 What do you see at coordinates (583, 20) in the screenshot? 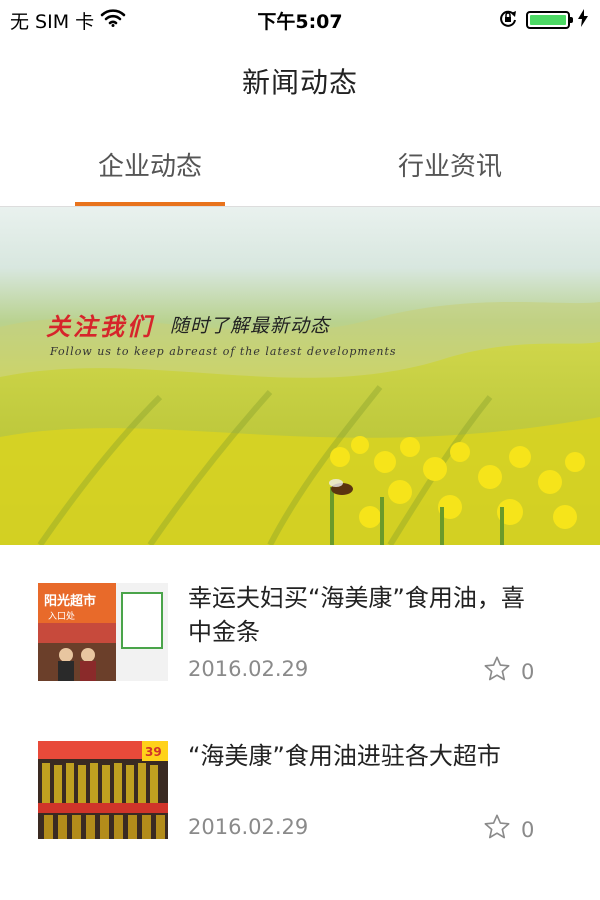
I see `charging-icon` at bounding box center [583, 20].